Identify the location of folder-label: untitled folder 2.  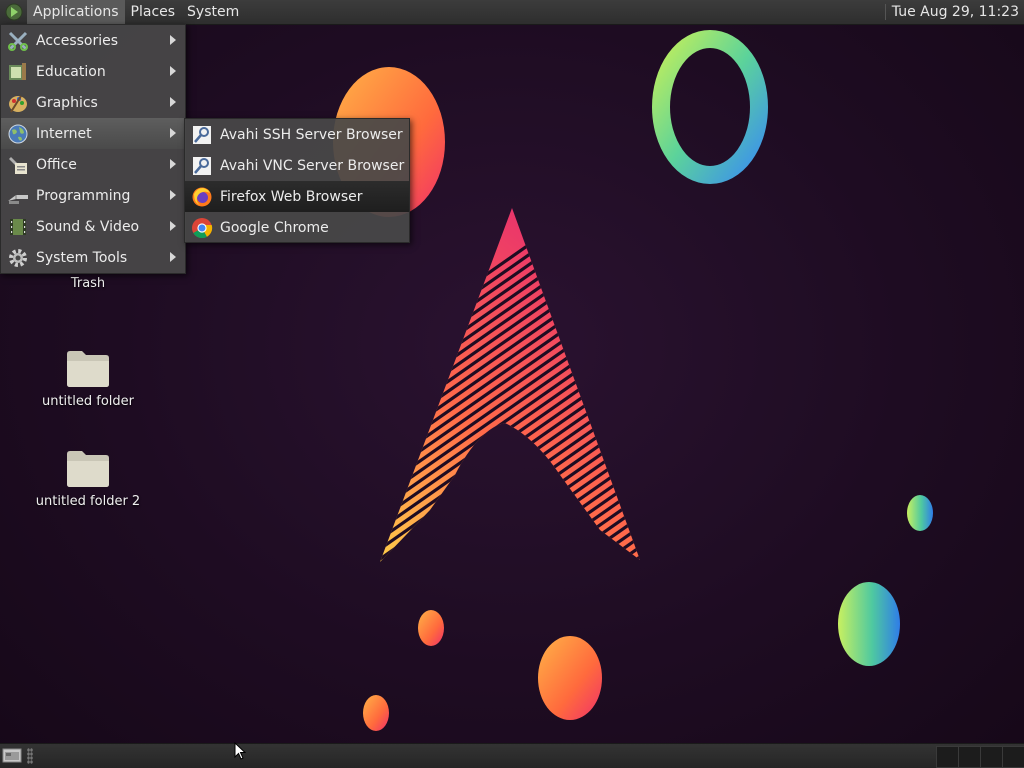
(88, 501).